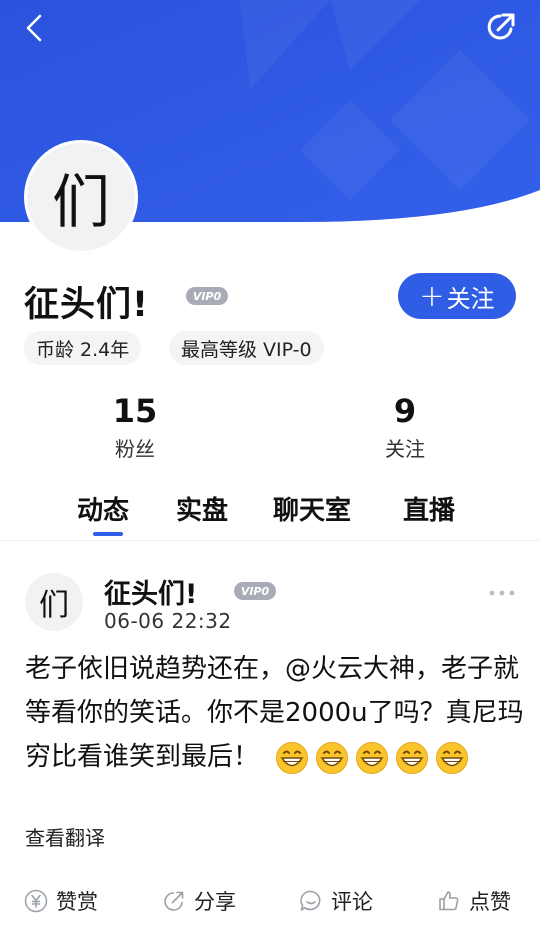  I want to click on like-label: 点赞, so click(490, 902).